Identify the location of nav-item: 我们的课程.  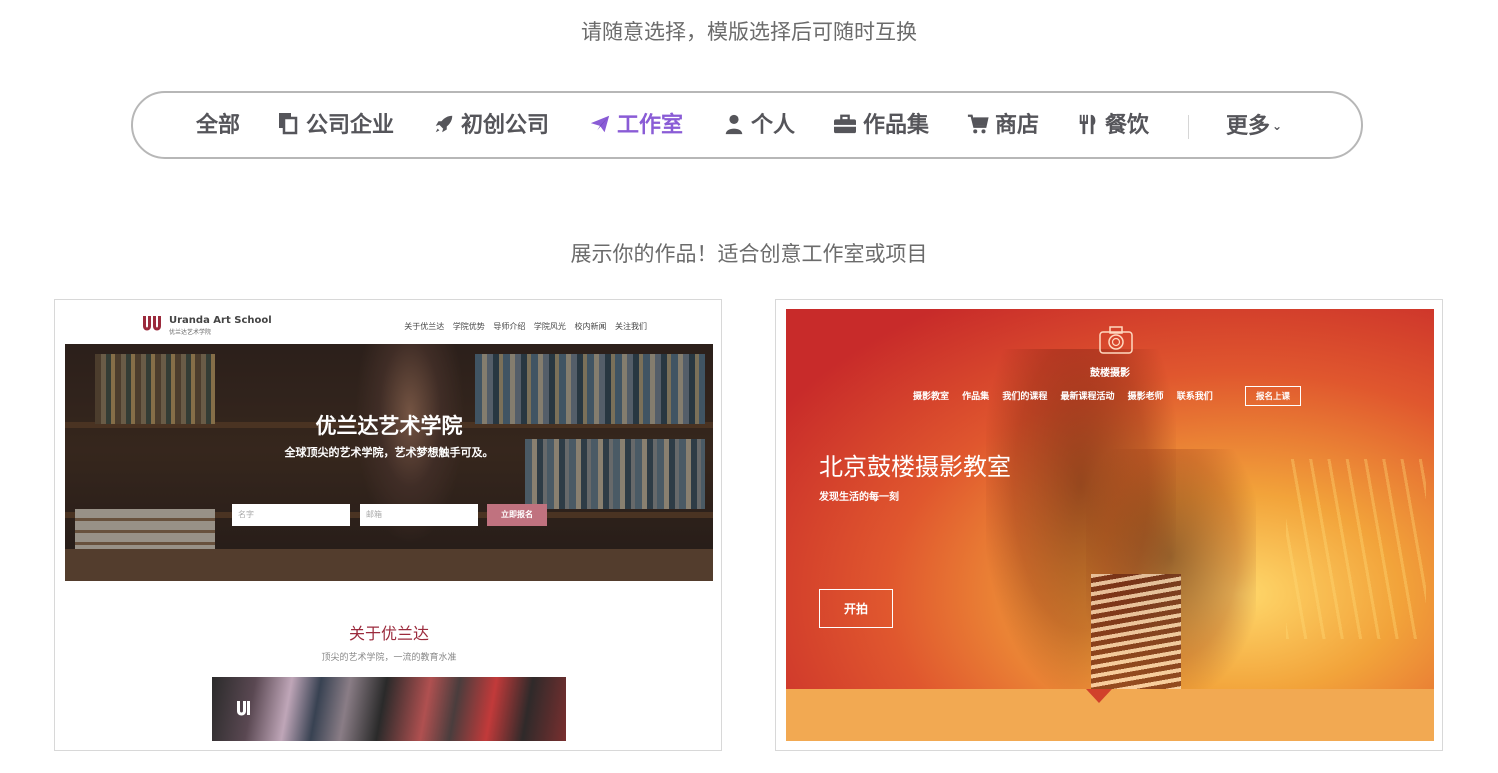
(1025, 397).